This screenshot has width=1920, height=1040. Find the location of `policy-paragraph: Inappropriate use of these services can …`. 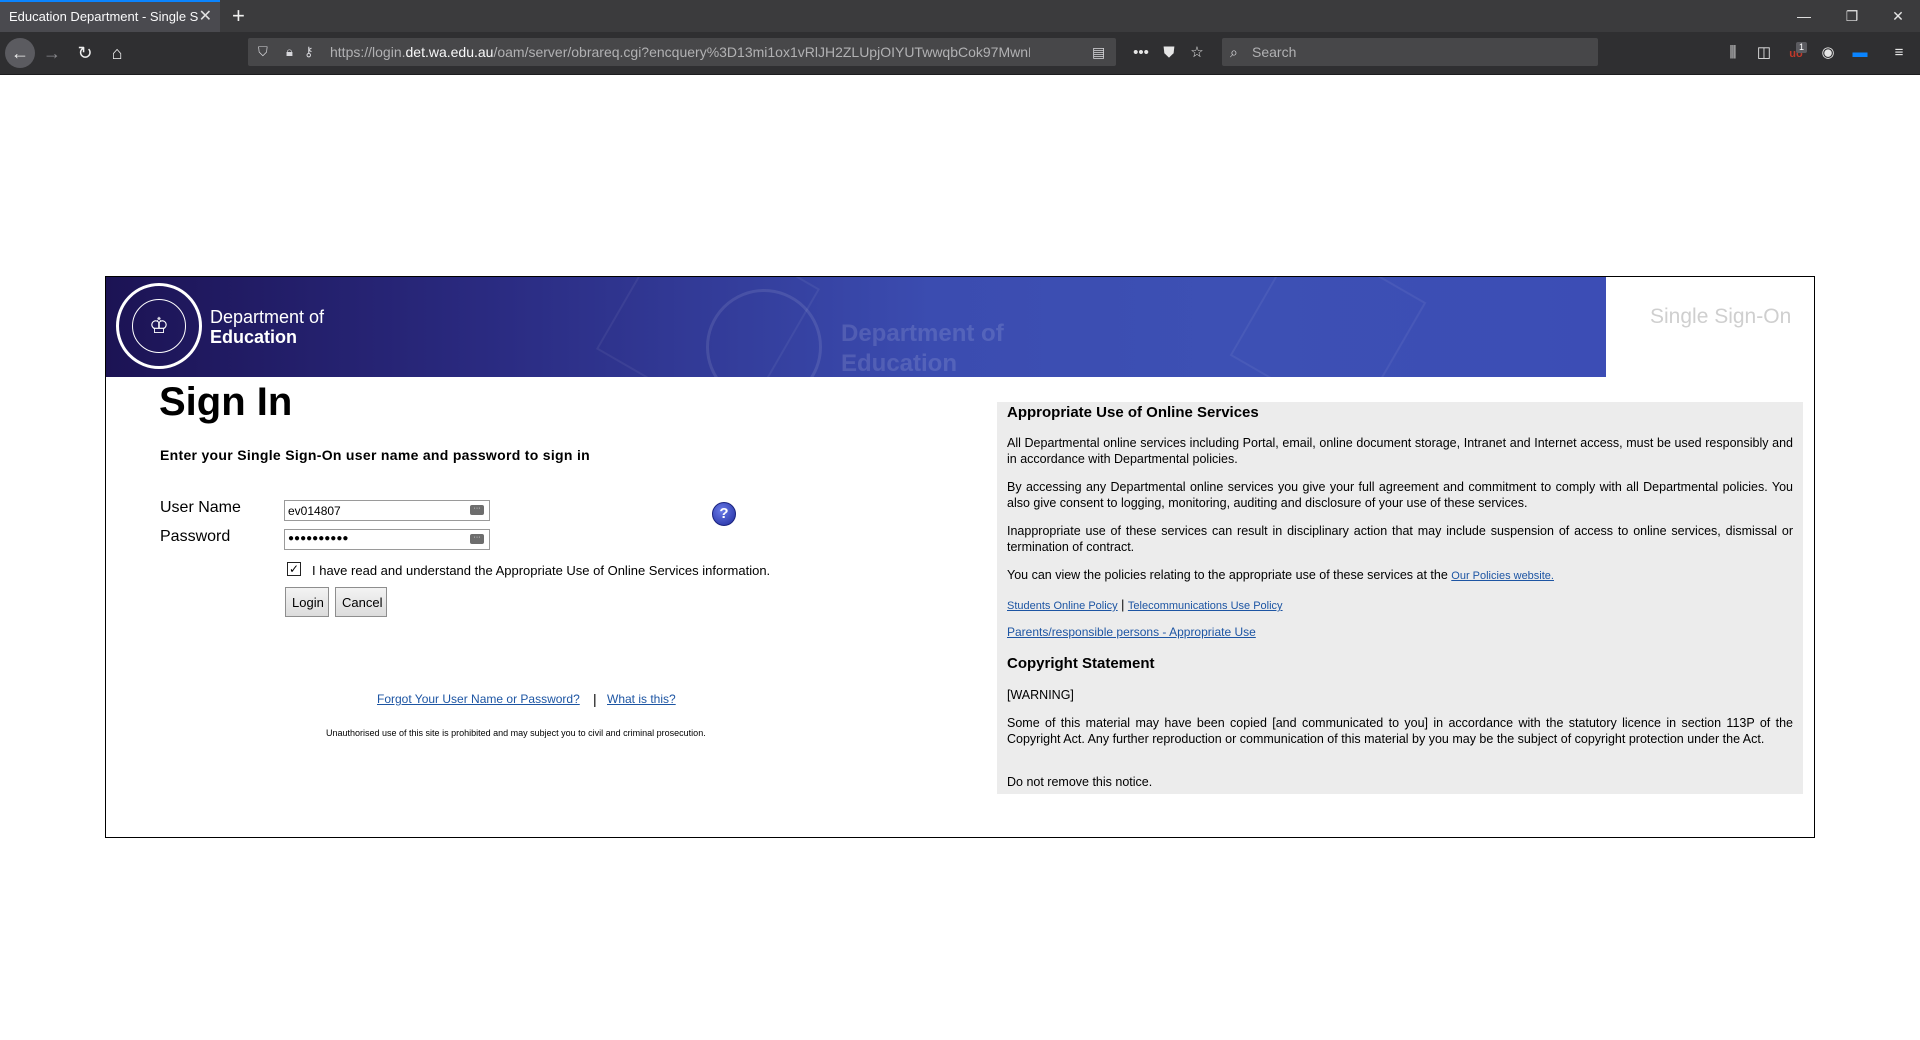

policy-paragraph: Inappropriate use of these services can … is located at coordinates (1400, 539).